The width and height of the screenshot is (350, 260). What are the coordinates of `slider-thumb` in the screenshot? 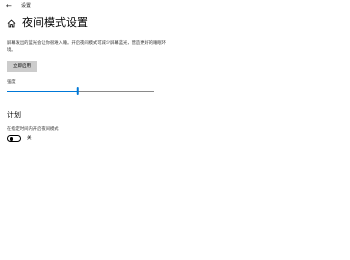 It's located at (77, 91).